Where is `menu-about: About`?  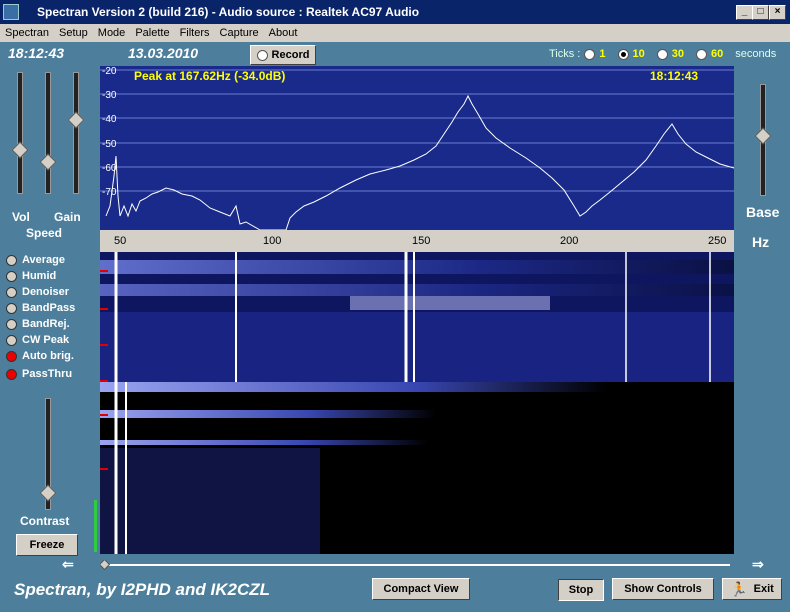 menu-about: About is located at coordinates (283, 33).